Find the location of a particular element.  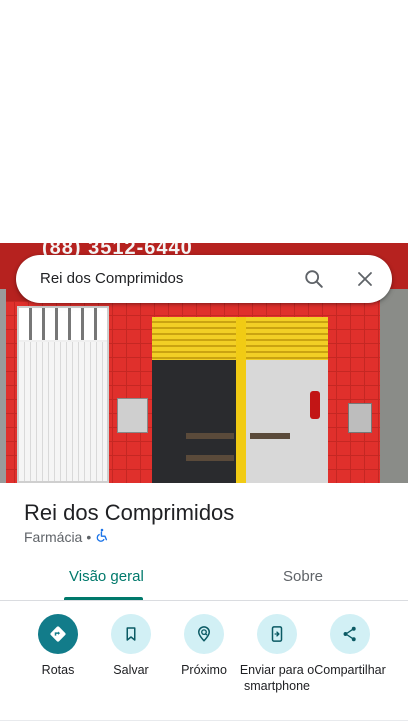

wheelchair-icon is located at coordinates (102, 536).